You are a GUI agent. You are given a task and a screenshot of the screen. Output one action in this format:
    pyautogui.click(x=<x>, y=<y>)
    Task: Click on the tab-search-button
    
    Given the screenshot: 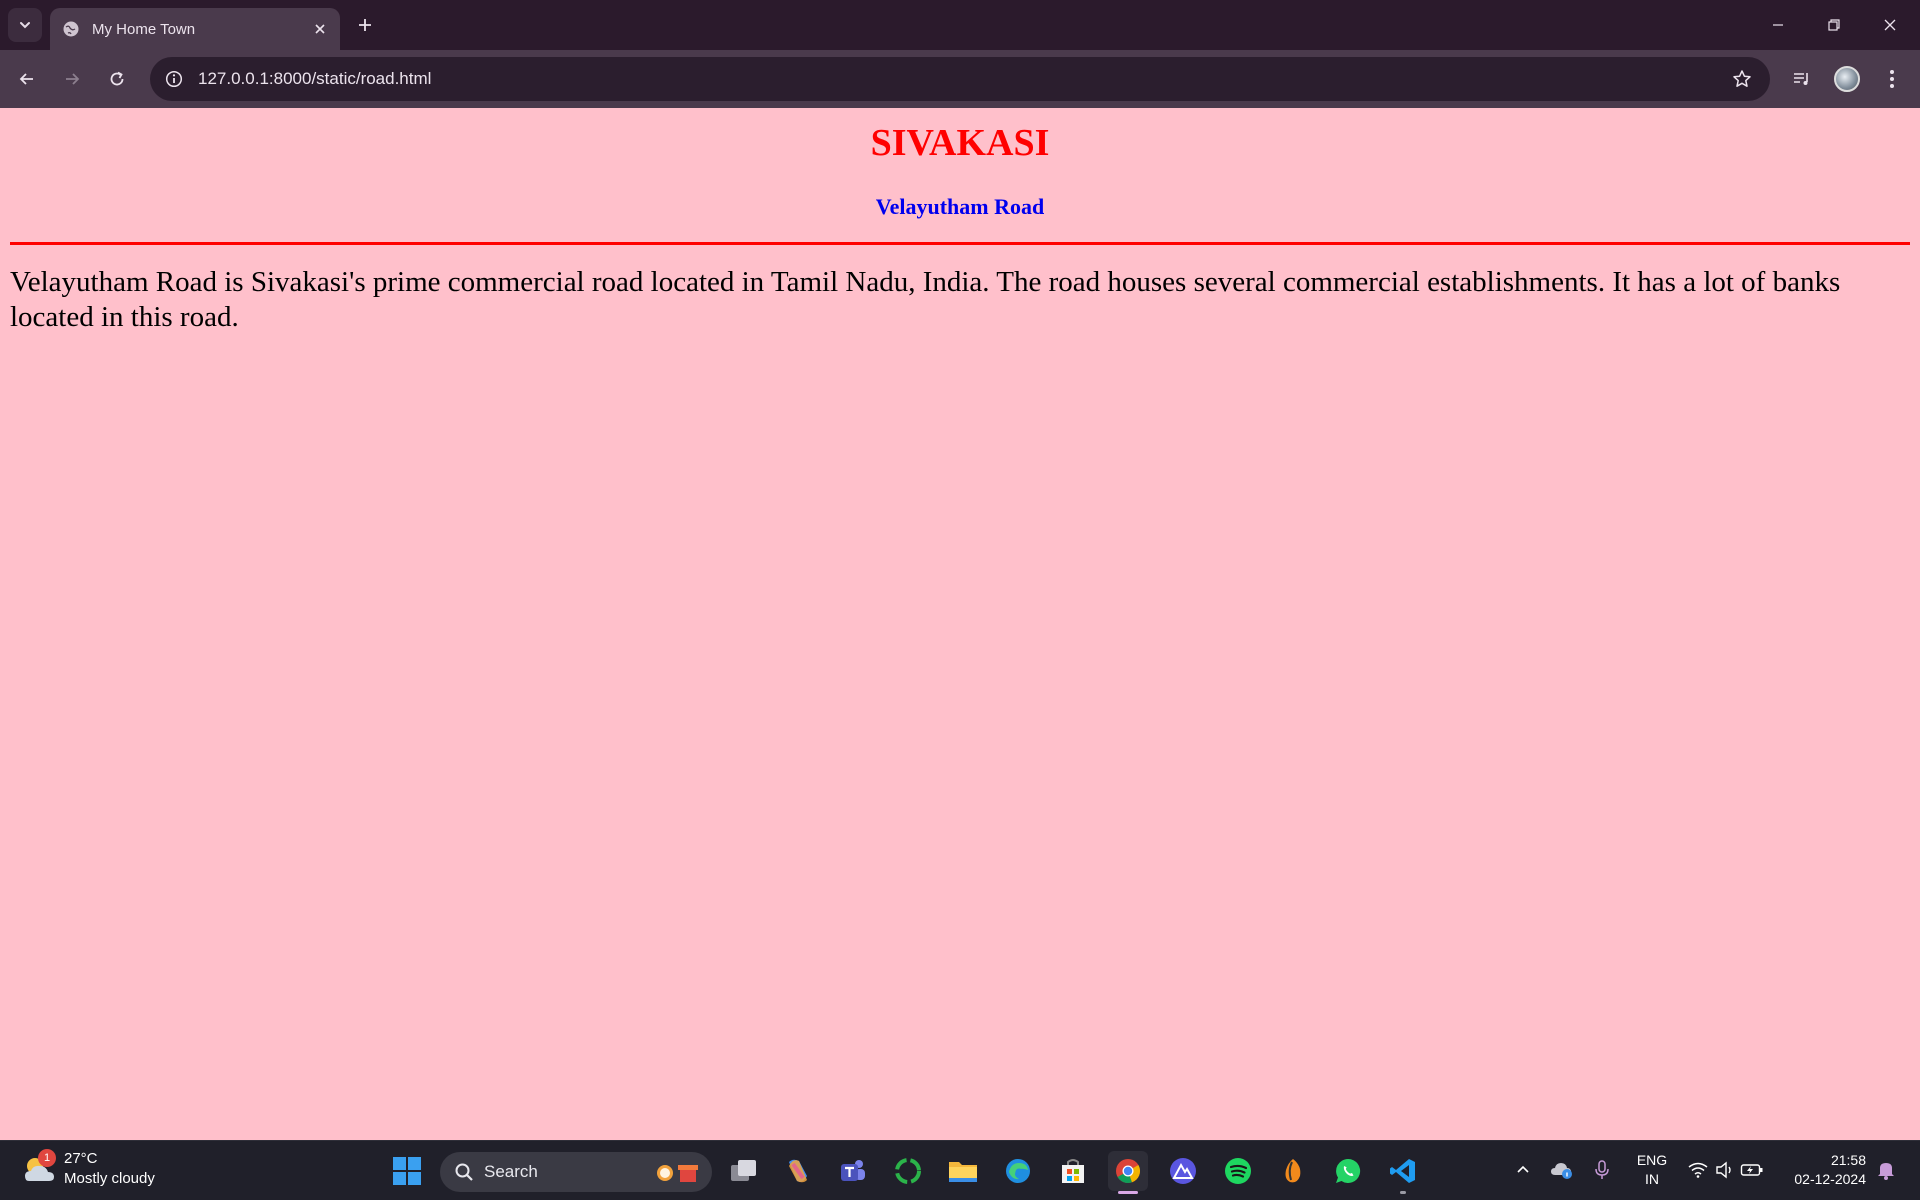 What is the action you would take?
    pyautogui.click(x=25, y=25)
    